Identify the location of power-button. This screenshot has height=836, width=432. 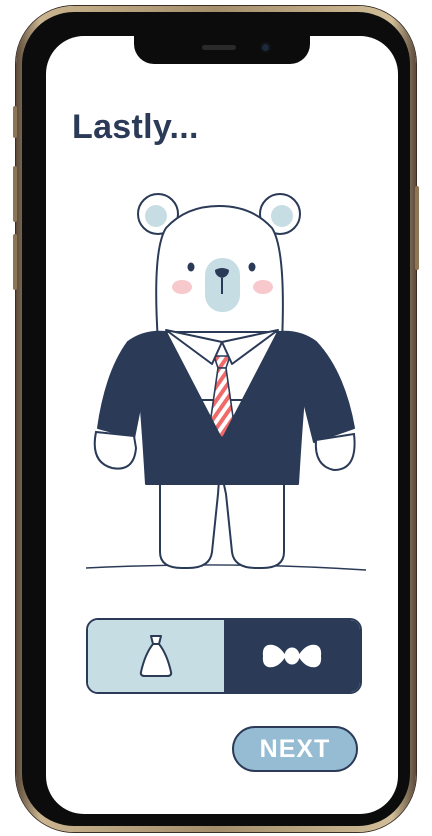
(417, 228).